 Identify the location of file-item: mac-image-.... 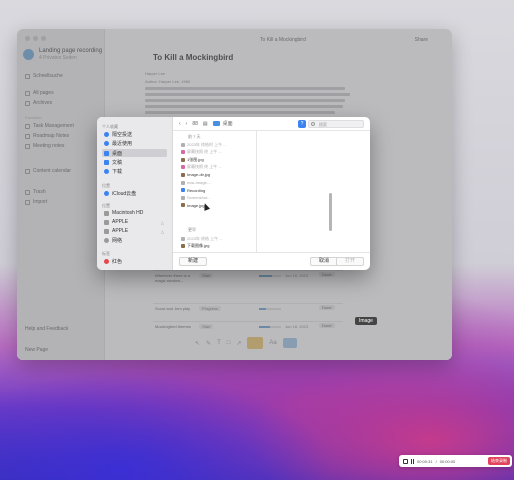
(218, 182).